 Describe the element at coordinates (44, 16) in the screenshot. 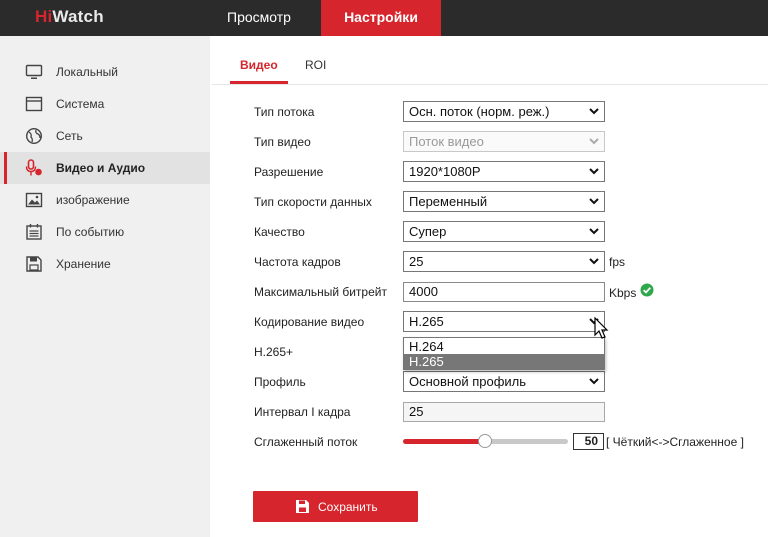

I see `logo-hi: Hi` at that location.